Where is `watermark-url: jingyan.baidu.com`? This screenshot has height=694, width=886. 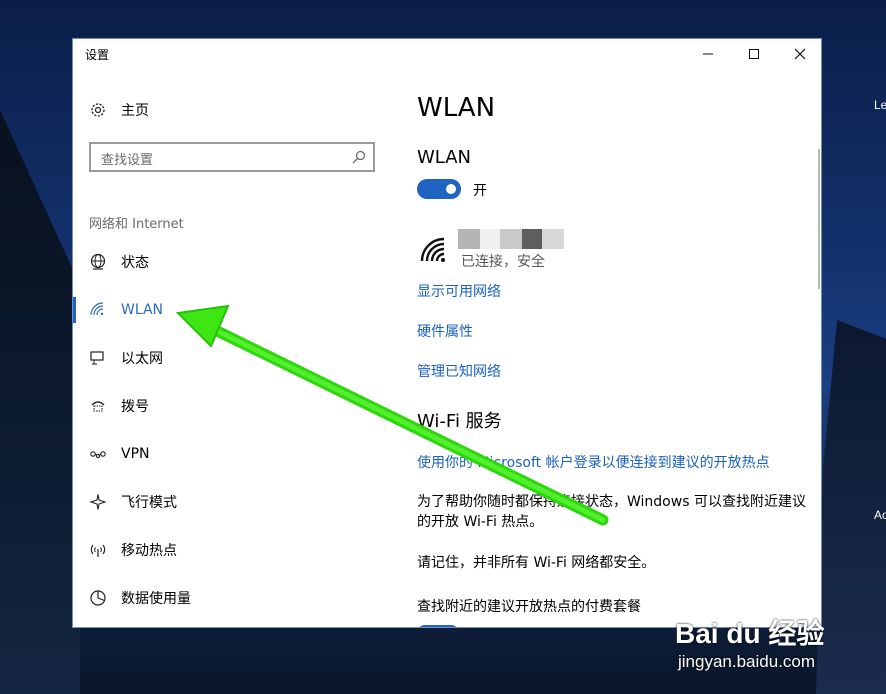
watermark-url: jingyan.baidu.com is located at coordinates (747, 661).